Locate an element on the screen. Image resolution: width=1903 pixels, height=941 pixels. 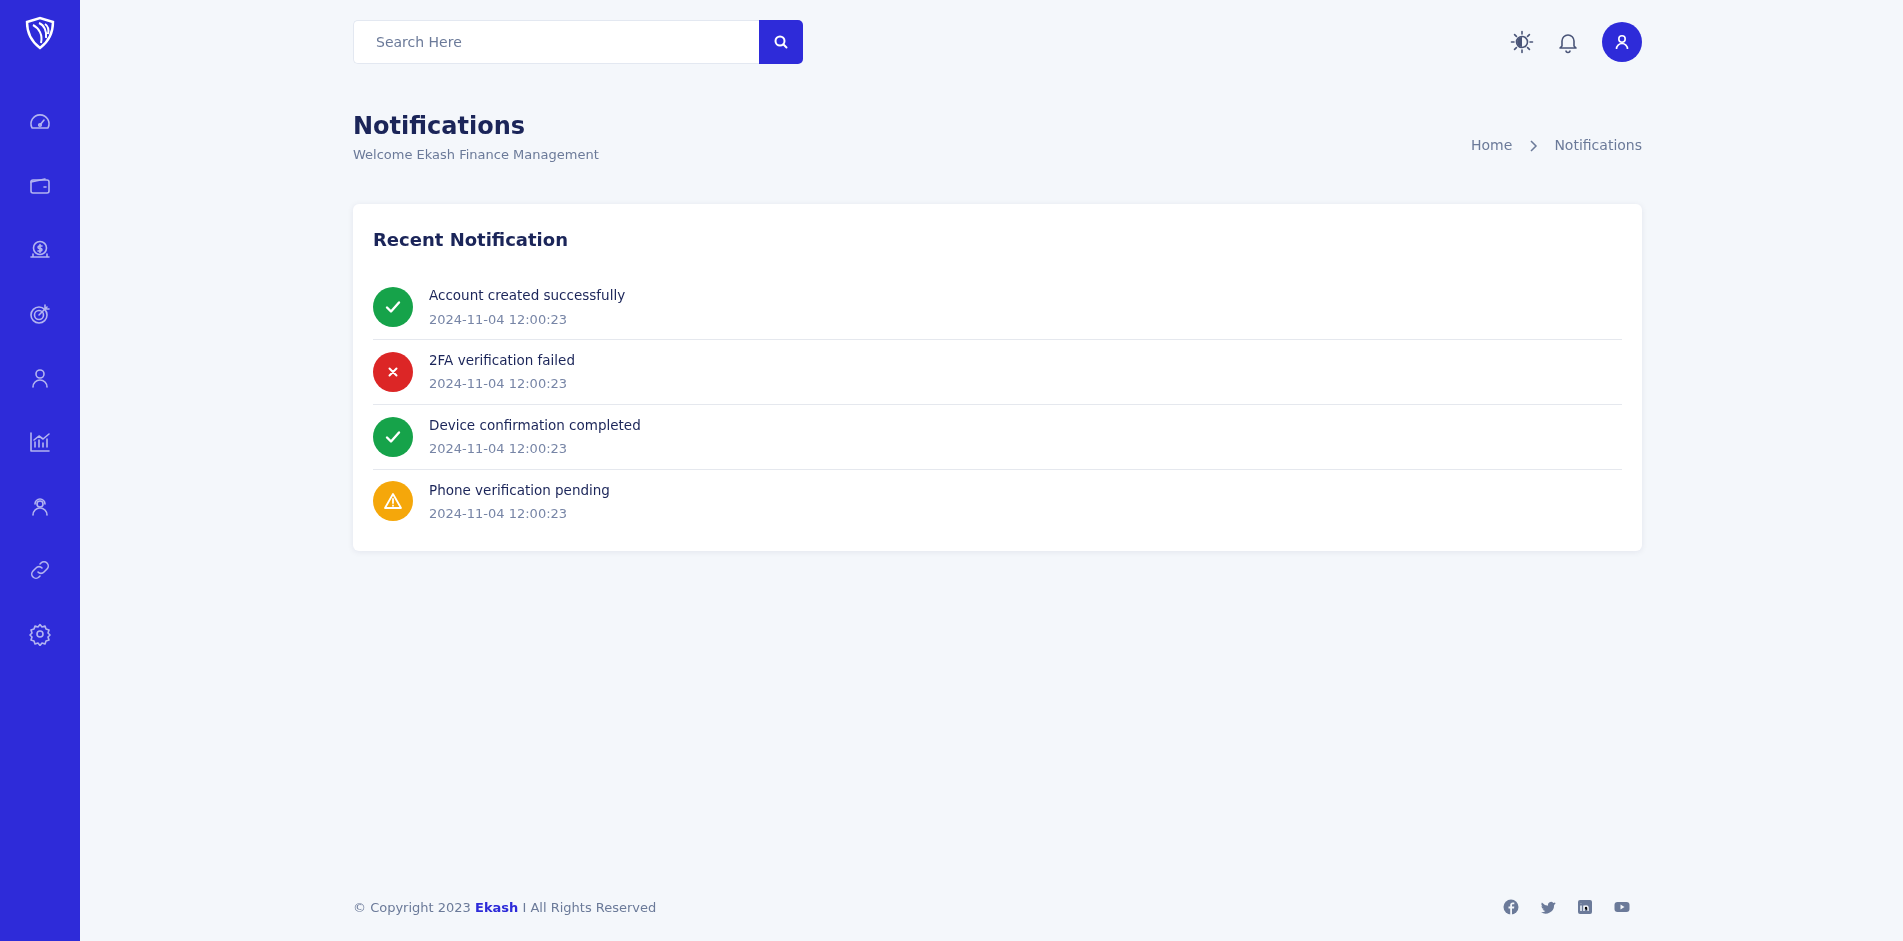
settings-icon is located at coordinates (40, 634).